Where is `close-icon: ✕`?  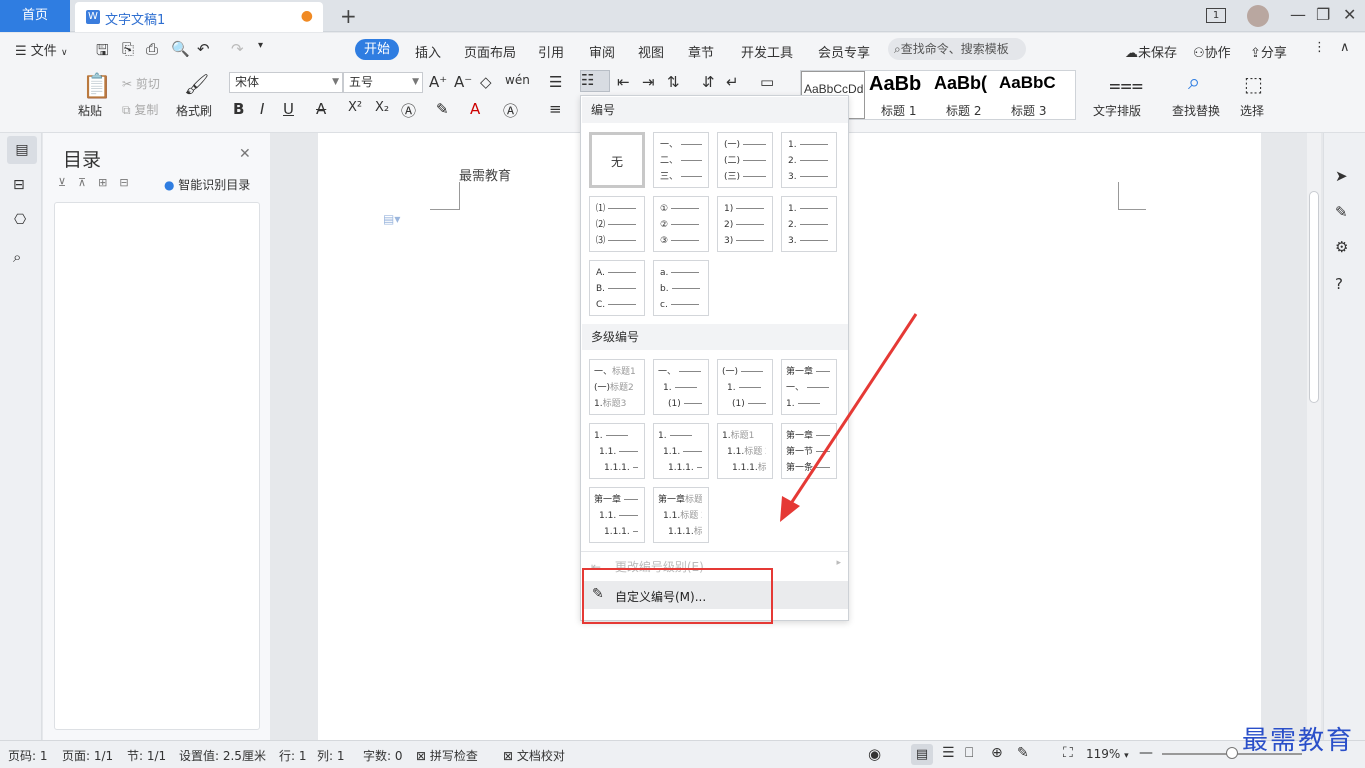
close-icon: ✕ is located at coordinates (245, 154).